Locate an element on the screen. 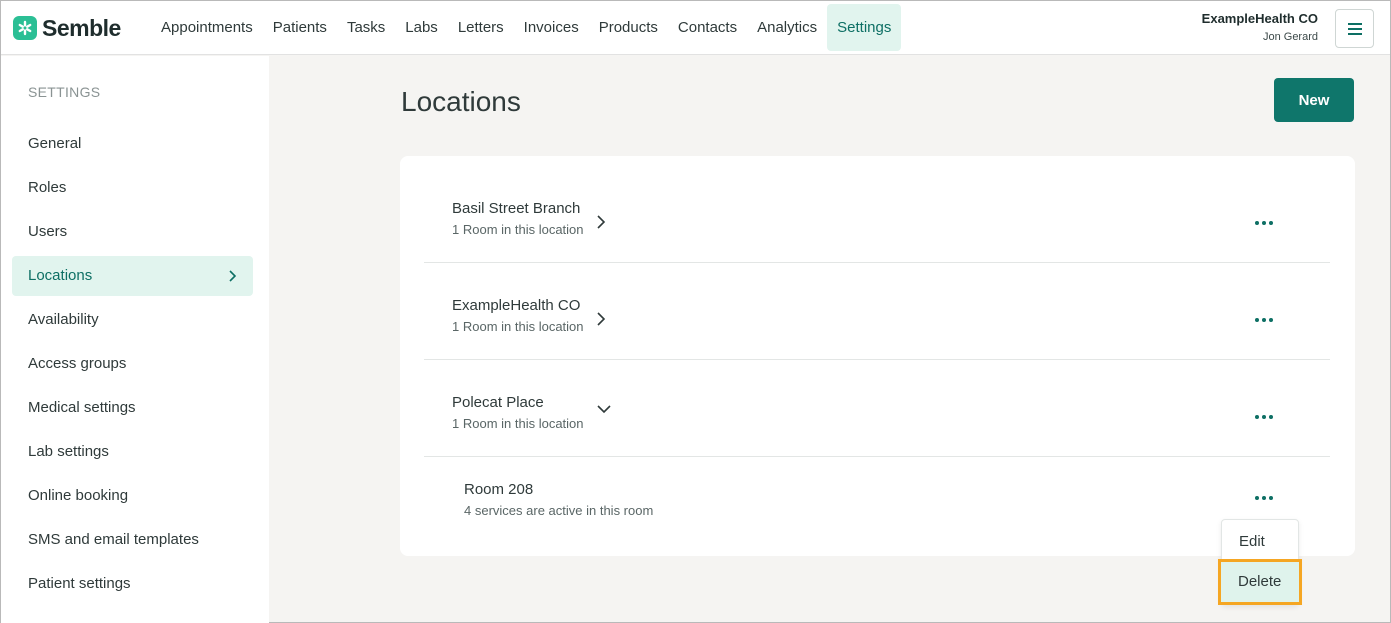 The height and width of the screenshot is (623, 1391). nav-item-labs: Labs is located at coordinates (421, 27).